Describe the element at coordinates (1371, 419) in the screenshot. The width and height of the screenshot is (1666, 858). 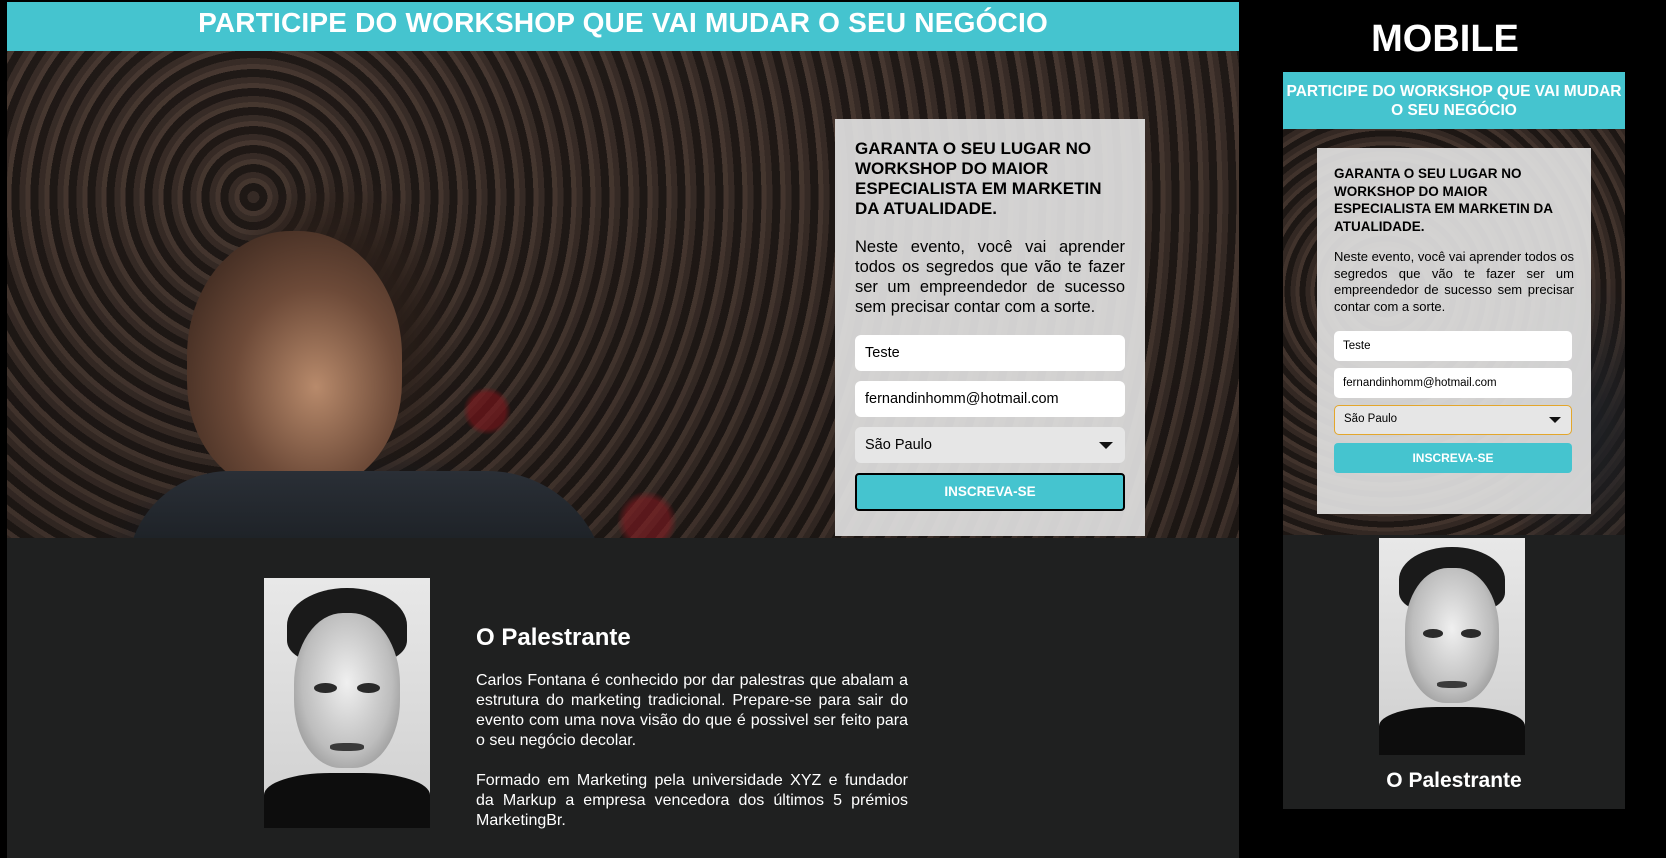
I see `mobile-city-select-value: São Paulo` at that location.